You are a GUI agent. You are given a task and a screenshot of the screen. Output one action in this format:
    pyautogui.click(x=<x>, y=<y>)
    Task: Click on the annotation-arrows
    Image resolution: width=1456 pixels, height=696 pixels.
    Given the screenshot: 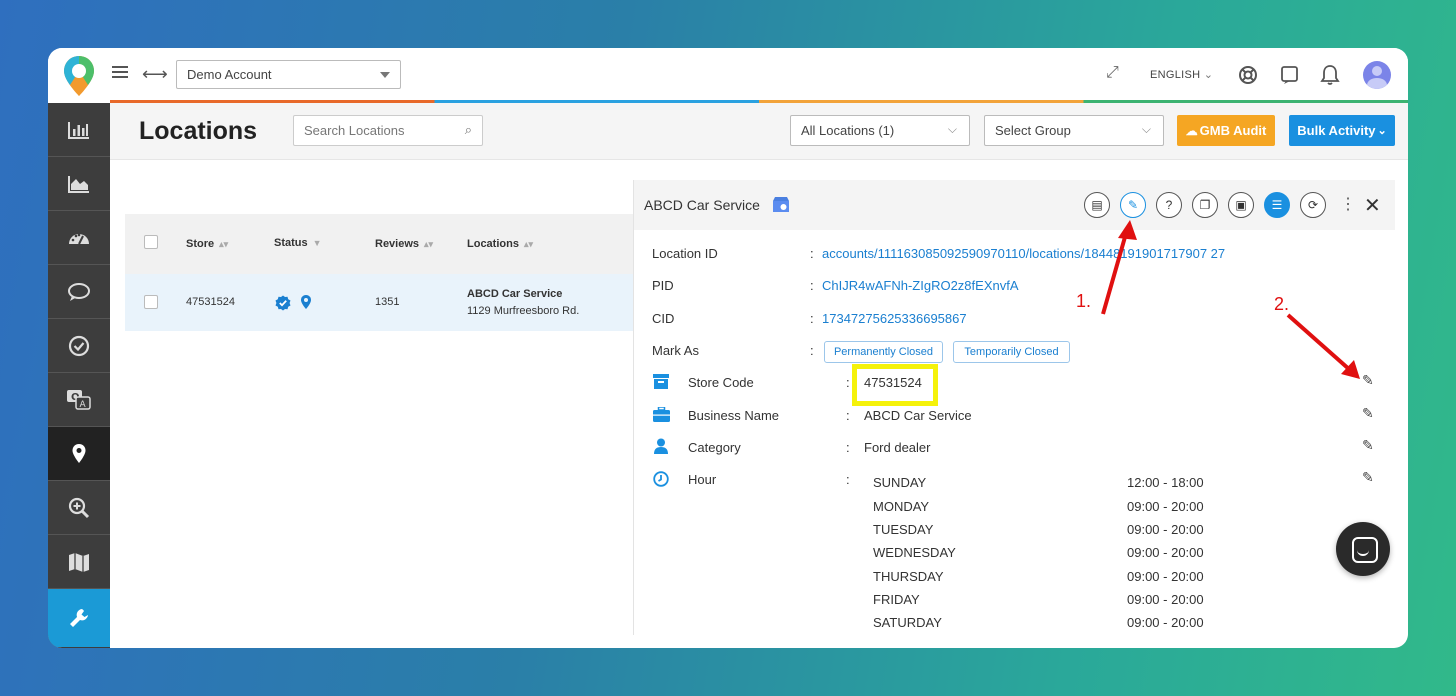 What is the action you would take?
    pyautogui.click(x=1230, y=299)
    